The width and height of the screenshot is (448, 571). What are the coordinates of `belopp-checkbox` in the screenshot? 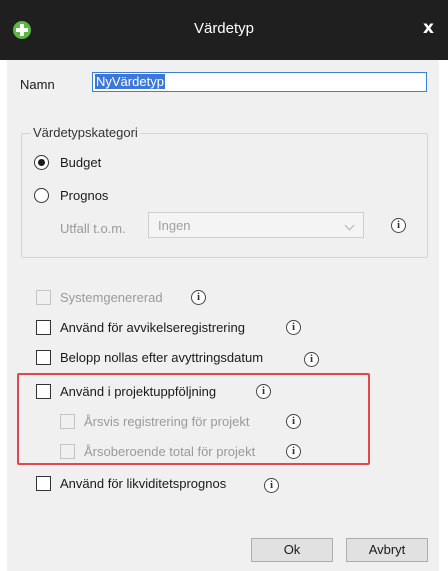 It's located at (43, 357).